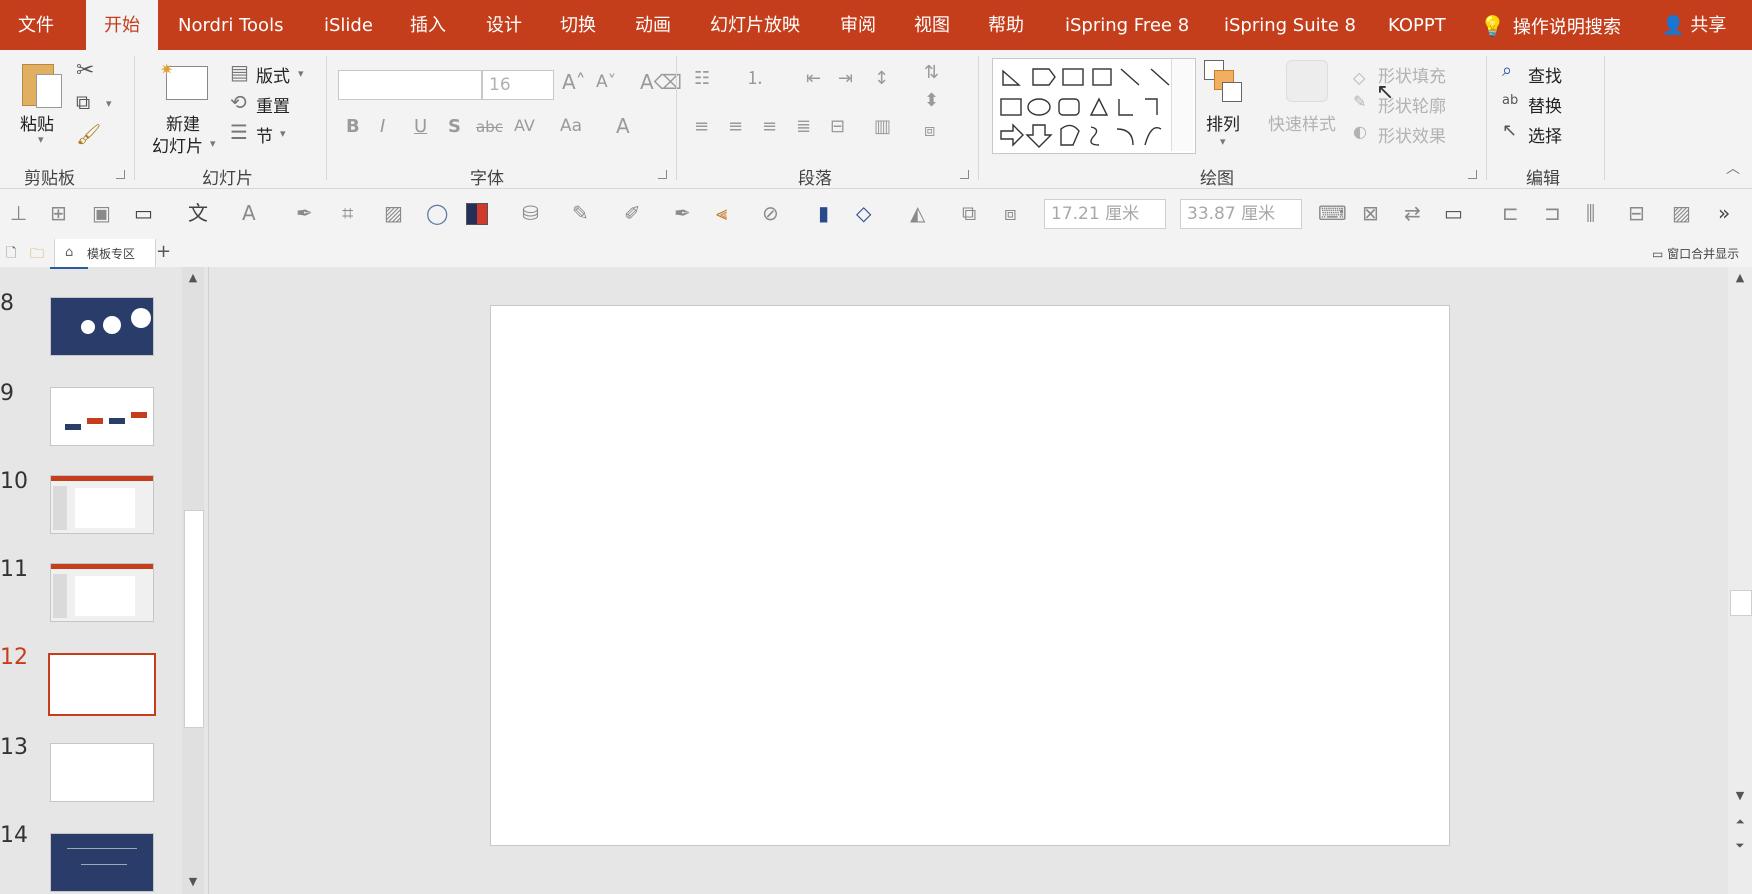 Image resolution: width=1752 pixels, height=894 pixels. I want to click on layout-dropdown-icon: ▾, so click(301, 73).